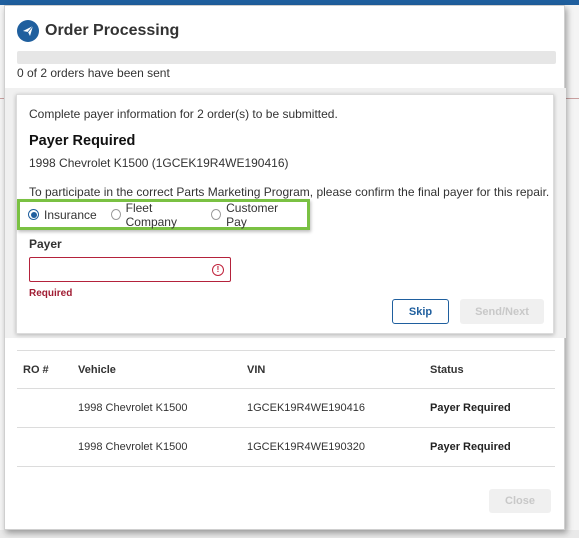 The height and width of the screenshot is (538, 579). I want to click on payer-type-radio-group: Insurance Fleet Company Customer Pay, so click(163, 214).